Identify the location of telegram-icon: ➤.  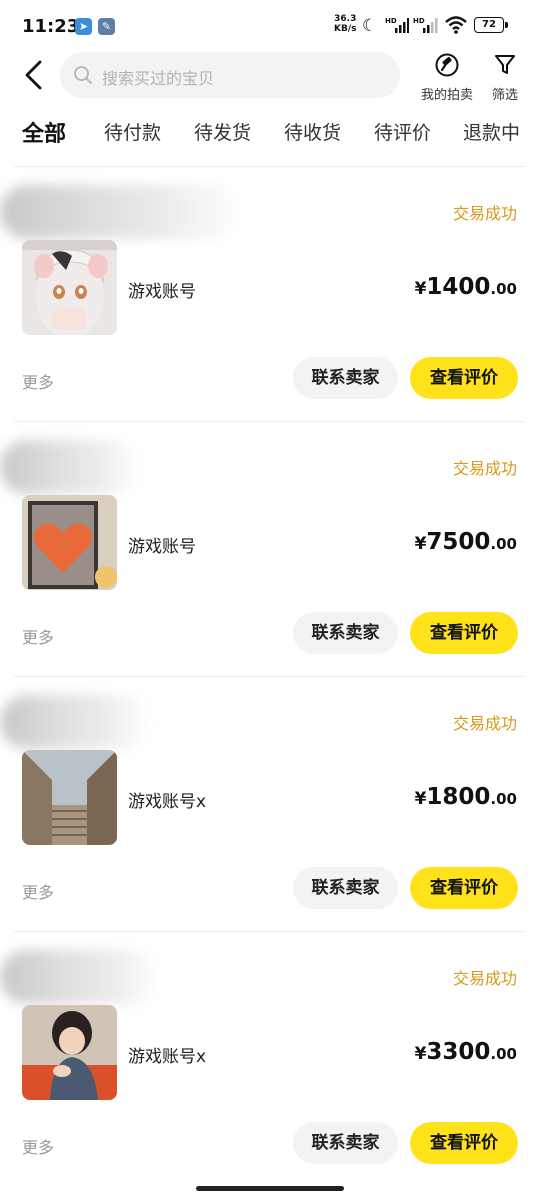
(83, 26).